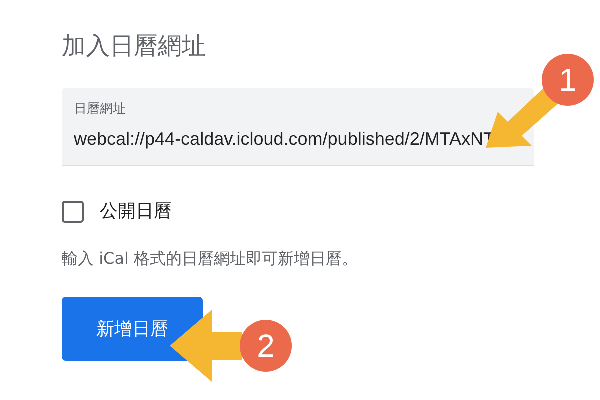 Image resolution: width=600 pixels, height=400 pixels. I want to click on page-title: 加入日曆網址, so click(134, 46).